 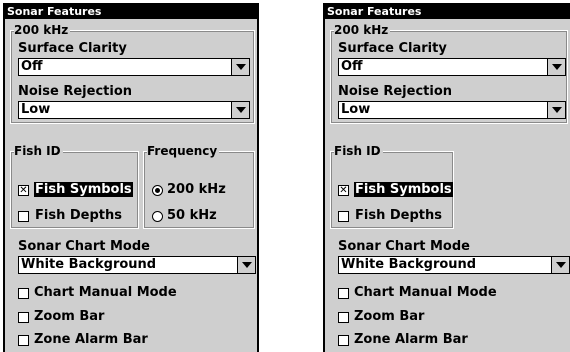 I want to click on group-legend: Frequency, so click(x=183, y=151).